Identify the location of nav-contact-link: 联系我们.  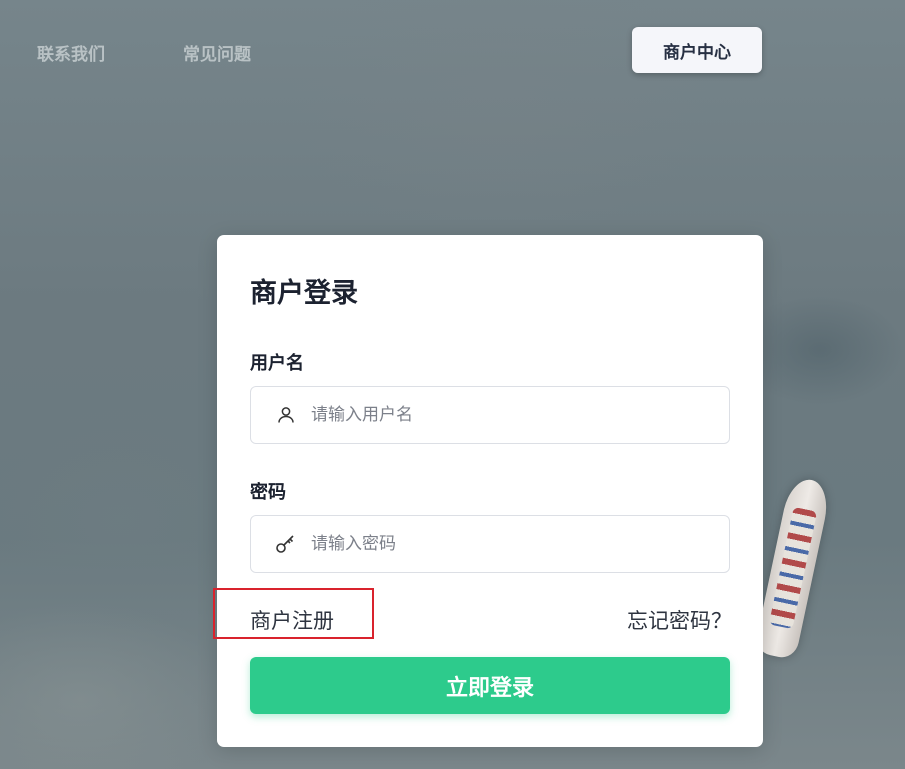
(71, 52).